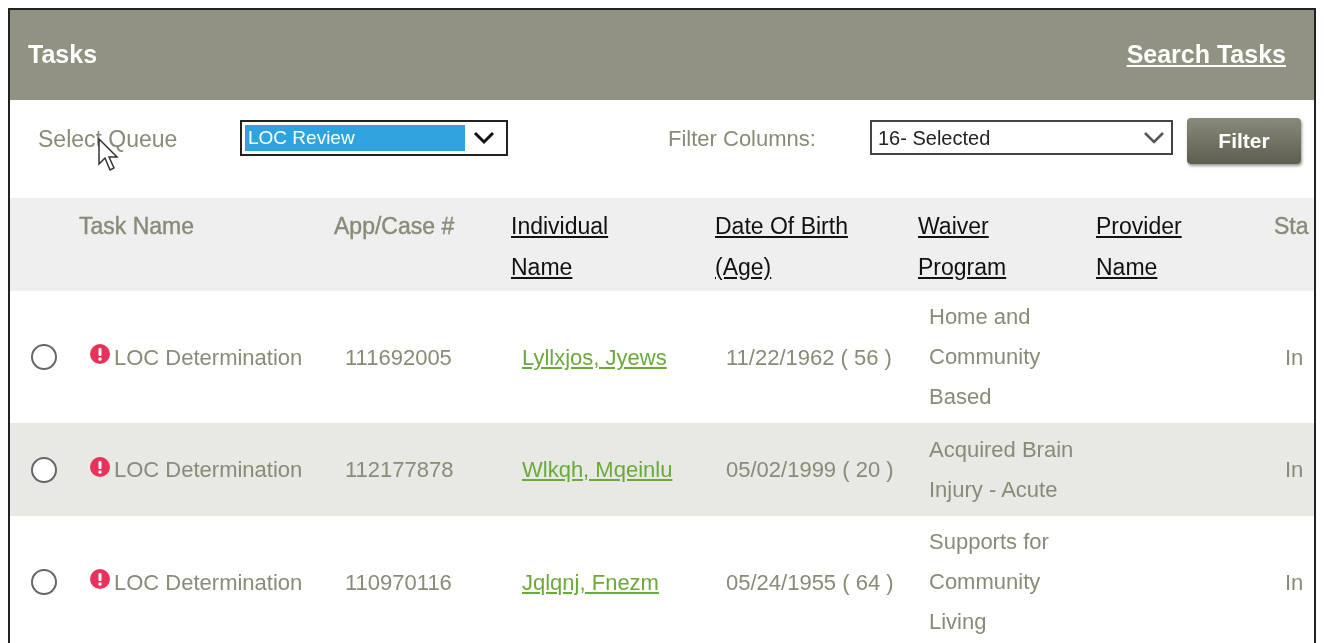 This screenshot has width=1324, height=643. What do you see at coordinates (790, 247) in the screenshot?
I see `column-header: Date Of Birth (Age)` at bounding box center [790, 247].